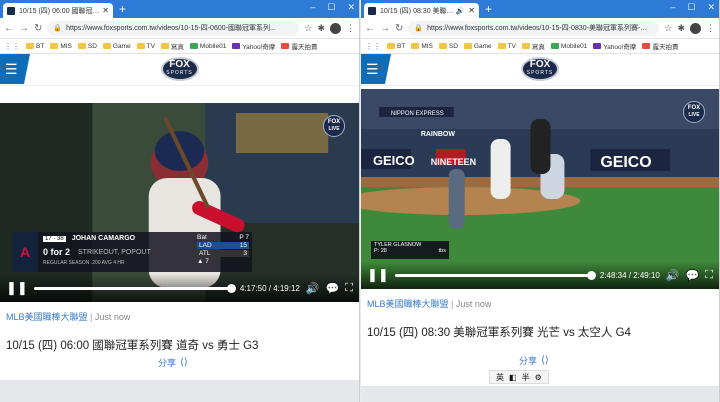 The width and height of the screenshot is (720, 402). I want to click on video-controls: ❚❚ 4:17:50 / 4:19:12 🔊 💬 ⛶, so click(179, 288).